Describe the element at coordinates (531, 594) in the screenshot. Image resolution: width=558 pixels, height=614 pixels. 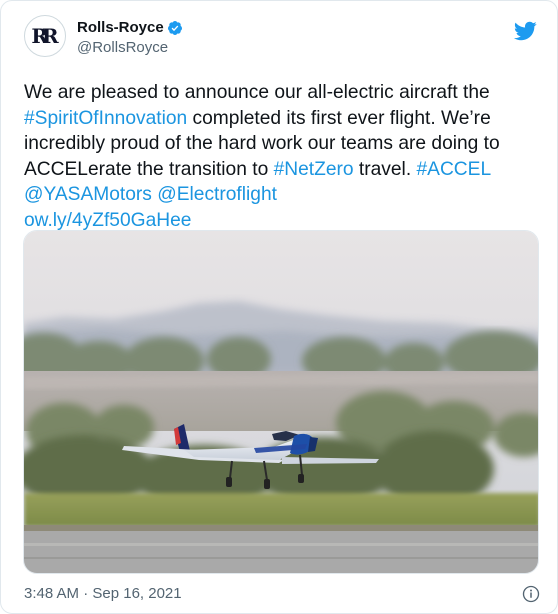
I see `info-icon` at that location.